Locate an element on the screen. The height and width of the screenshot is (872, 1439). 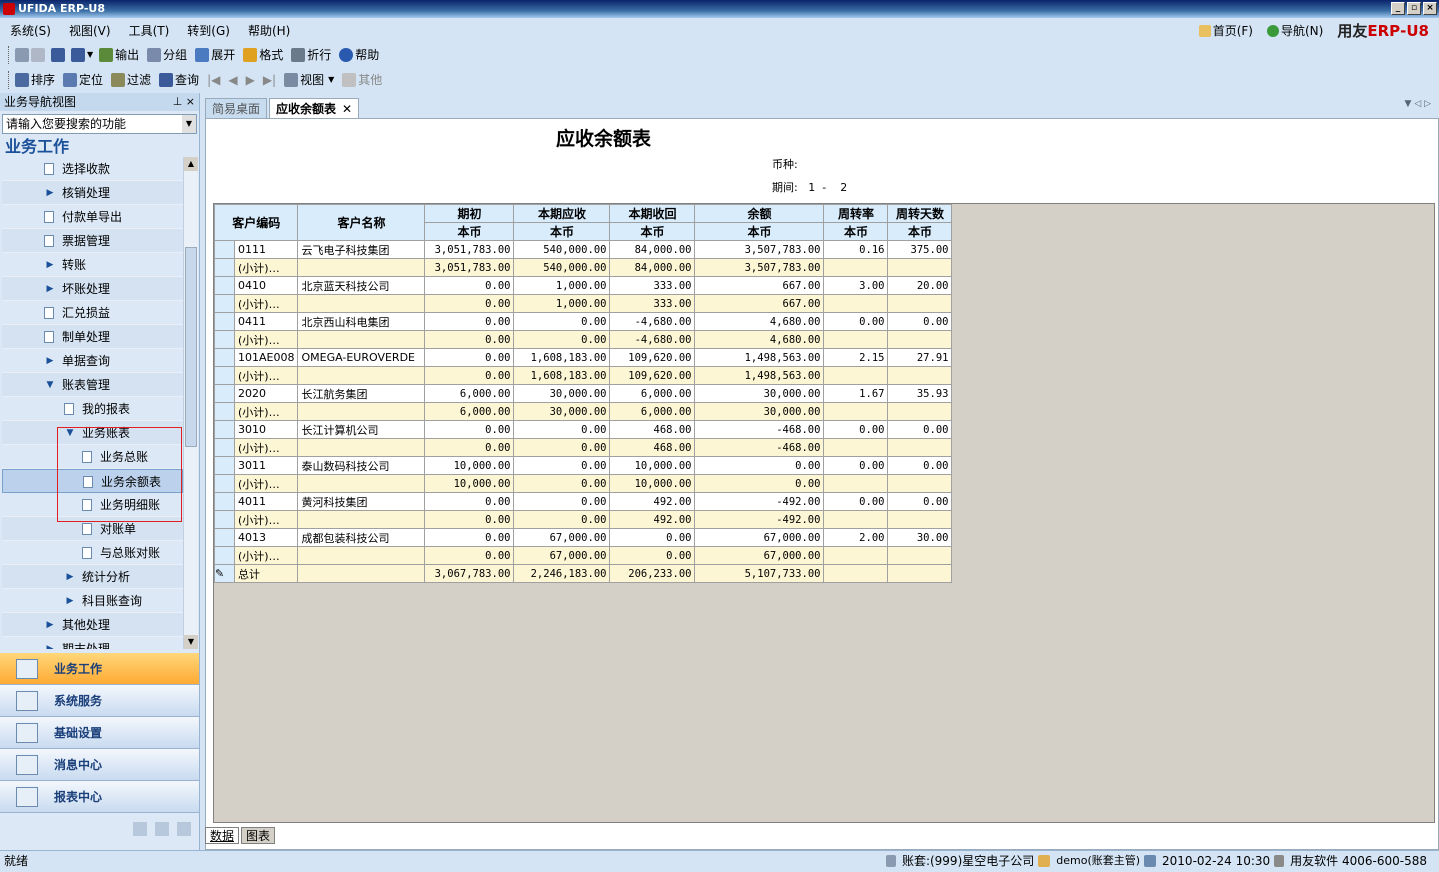
cell-code: 2020 is located at coordinates (266, 393).